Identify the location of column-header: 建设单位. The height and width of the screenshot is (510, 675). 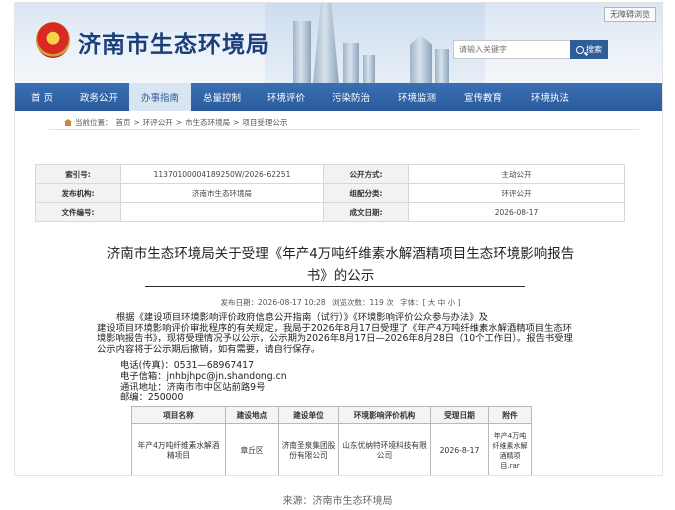
(308, 415).